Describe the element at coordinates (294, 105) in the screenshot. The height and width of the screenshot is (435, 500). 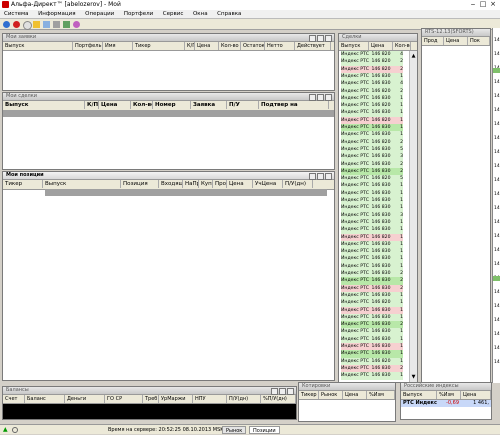
I see `column-header: Подтвер на` at that location.